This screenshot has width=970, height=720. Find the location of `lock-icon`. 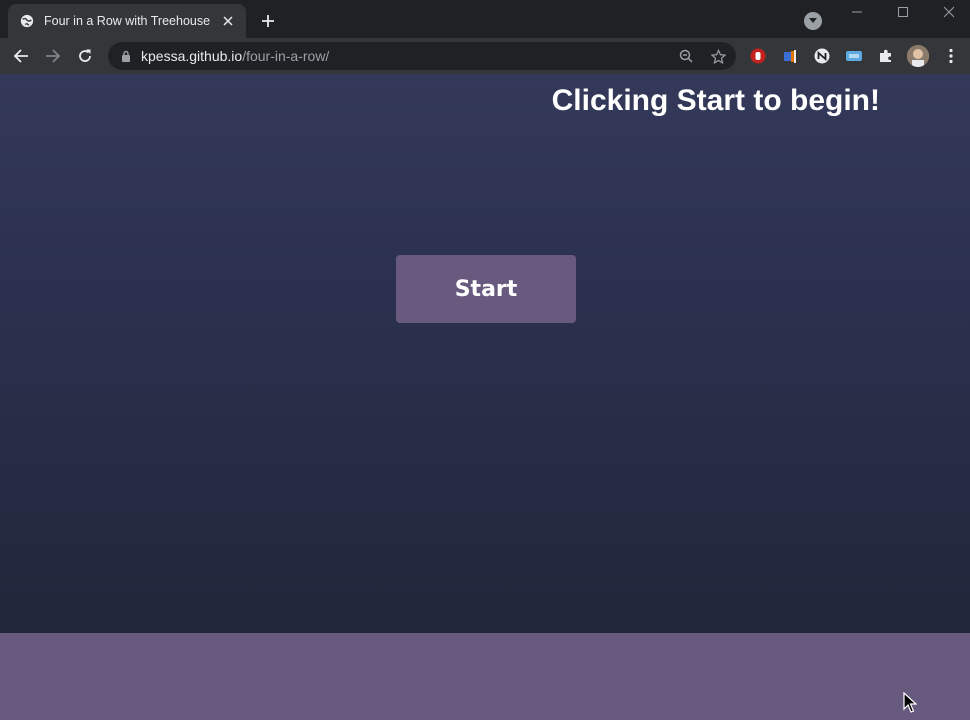

lock-icon is located at coordinates (126, 56).